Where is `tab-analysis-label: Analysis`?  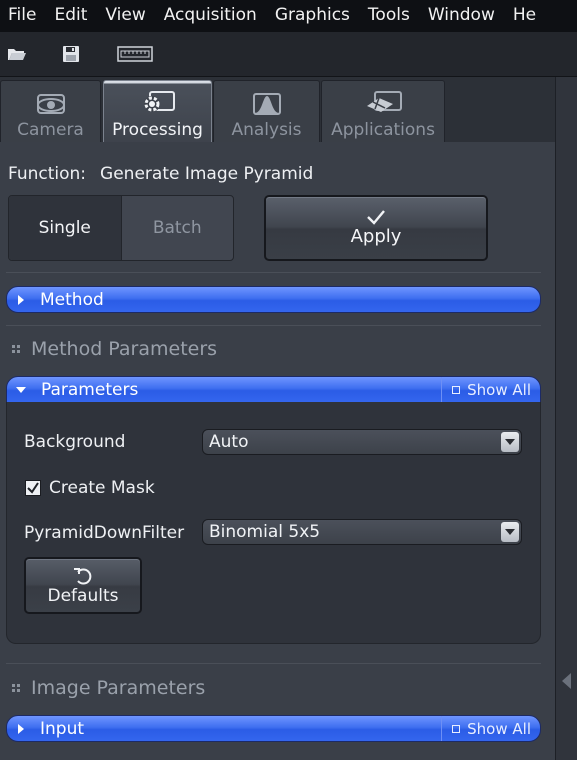 tab-analysis-label: Analysis is located at coordinates (266, 130).